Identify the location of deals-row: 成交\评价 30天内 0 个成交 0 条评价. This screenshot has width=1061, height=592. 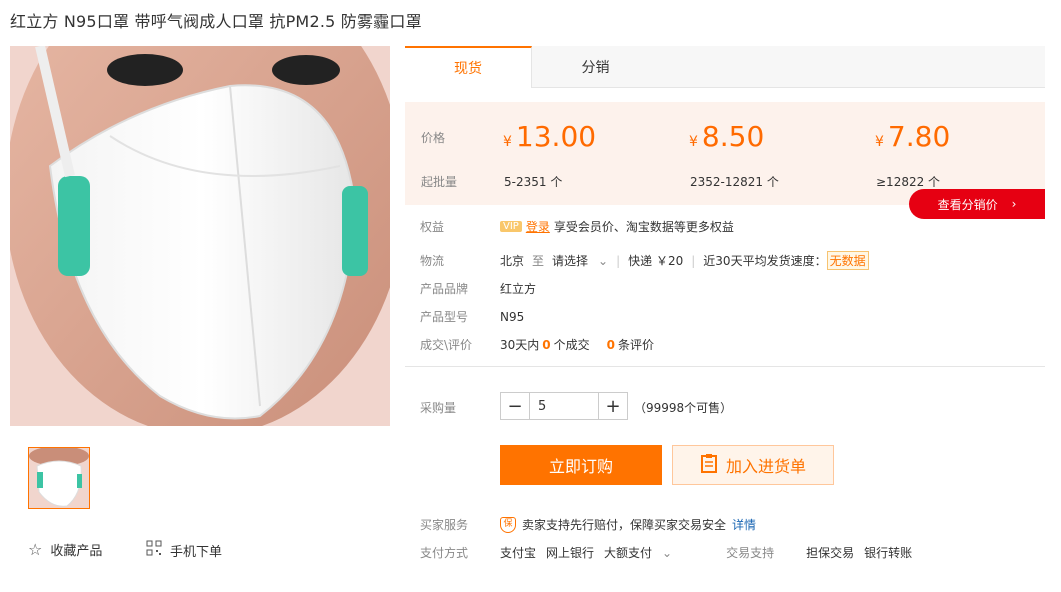
(537, 344).